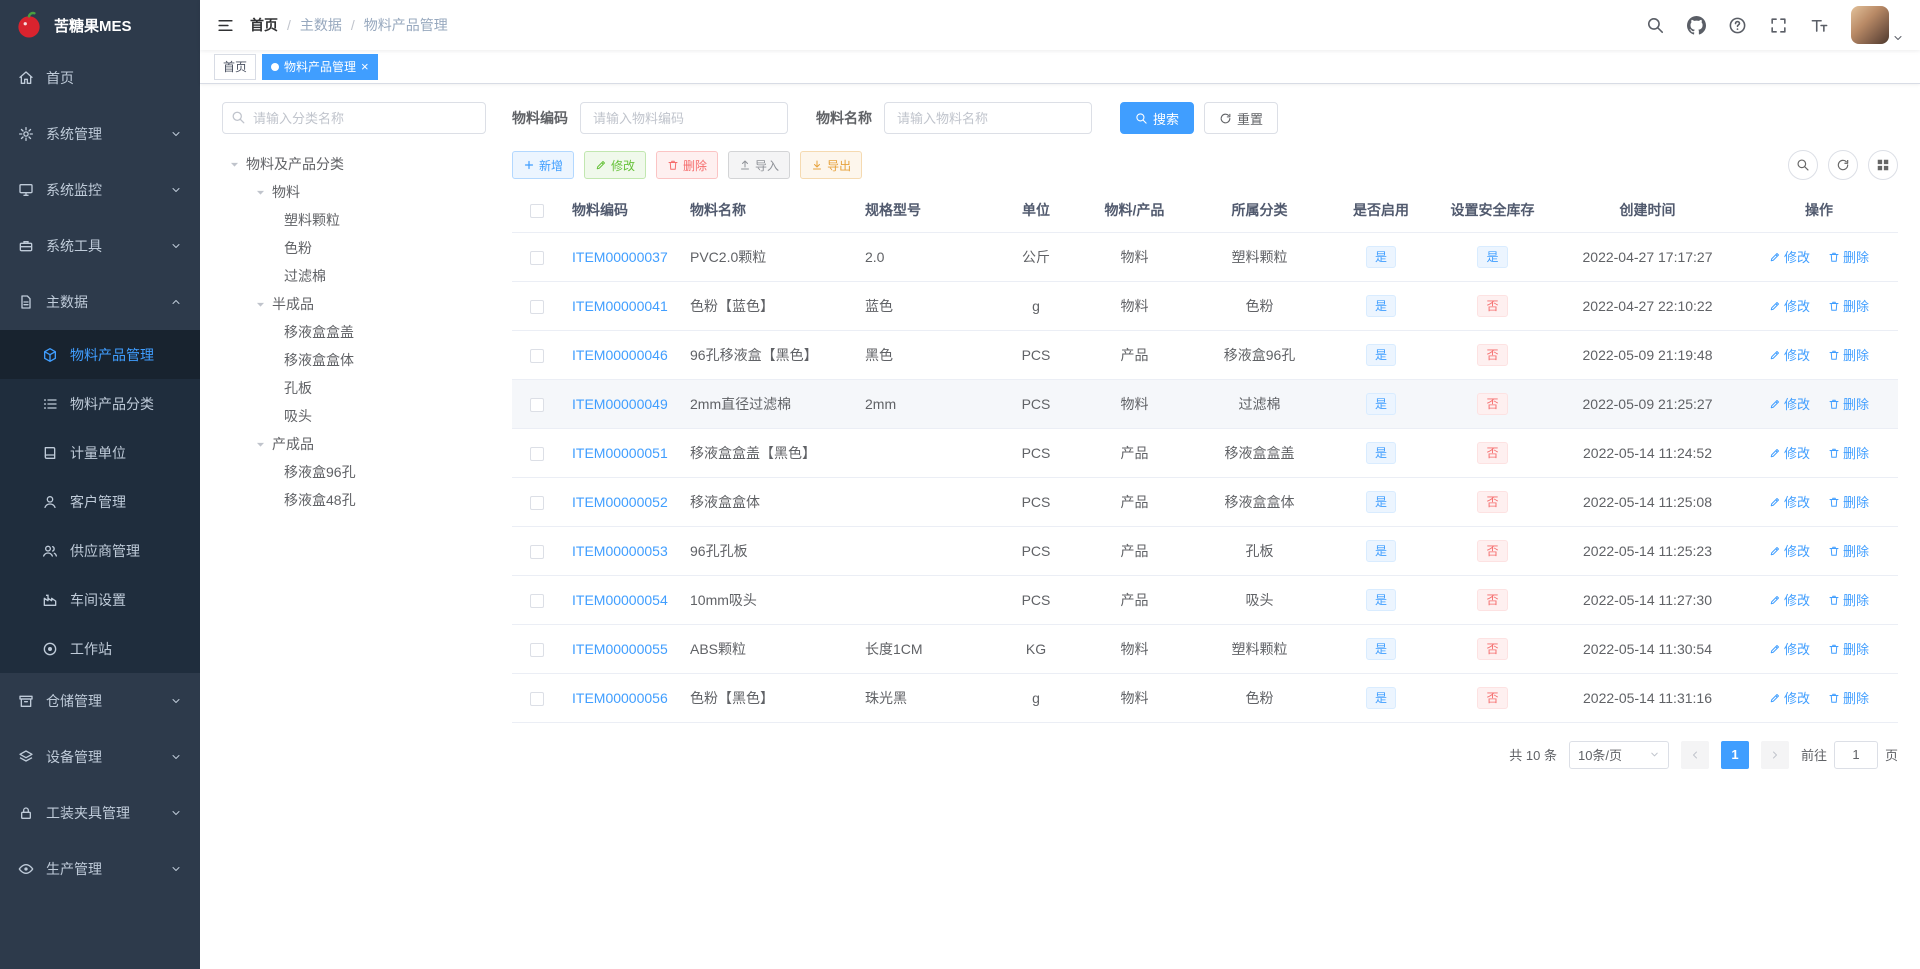  I want to click on material-code-link: ITEM00000054, so click(620, 600).